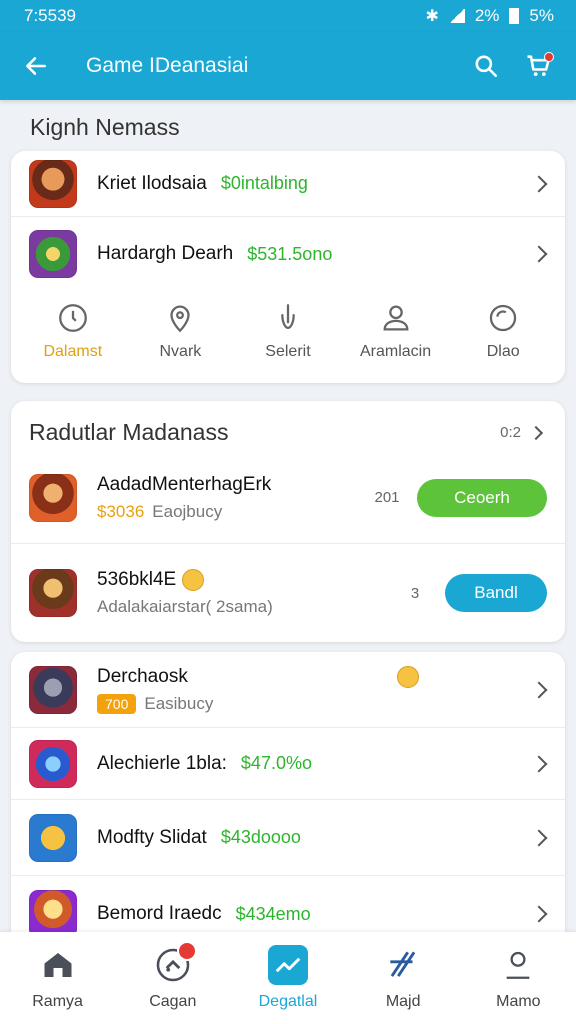  Describe the element at coordinates (72, 318) in the screenshot. I see `clock-icon` at that location.